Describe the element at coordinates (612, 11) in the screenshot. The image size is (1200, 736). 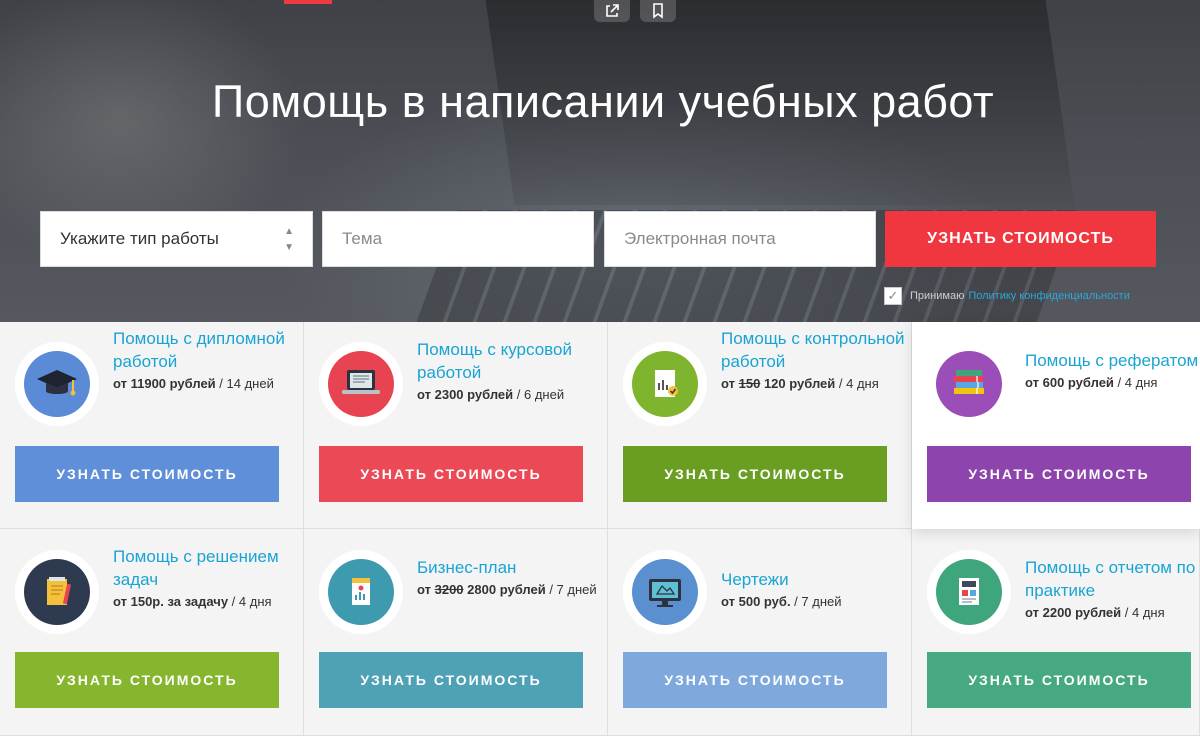
I see `share-icon` at that location.